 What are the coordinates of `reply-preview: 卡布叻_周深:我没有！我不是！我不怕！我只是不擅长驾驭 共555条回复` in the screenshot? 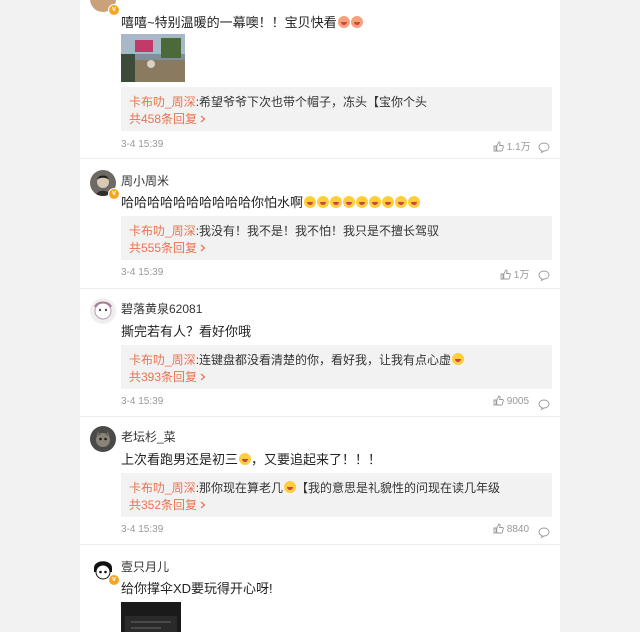 It's located at (336, 238).